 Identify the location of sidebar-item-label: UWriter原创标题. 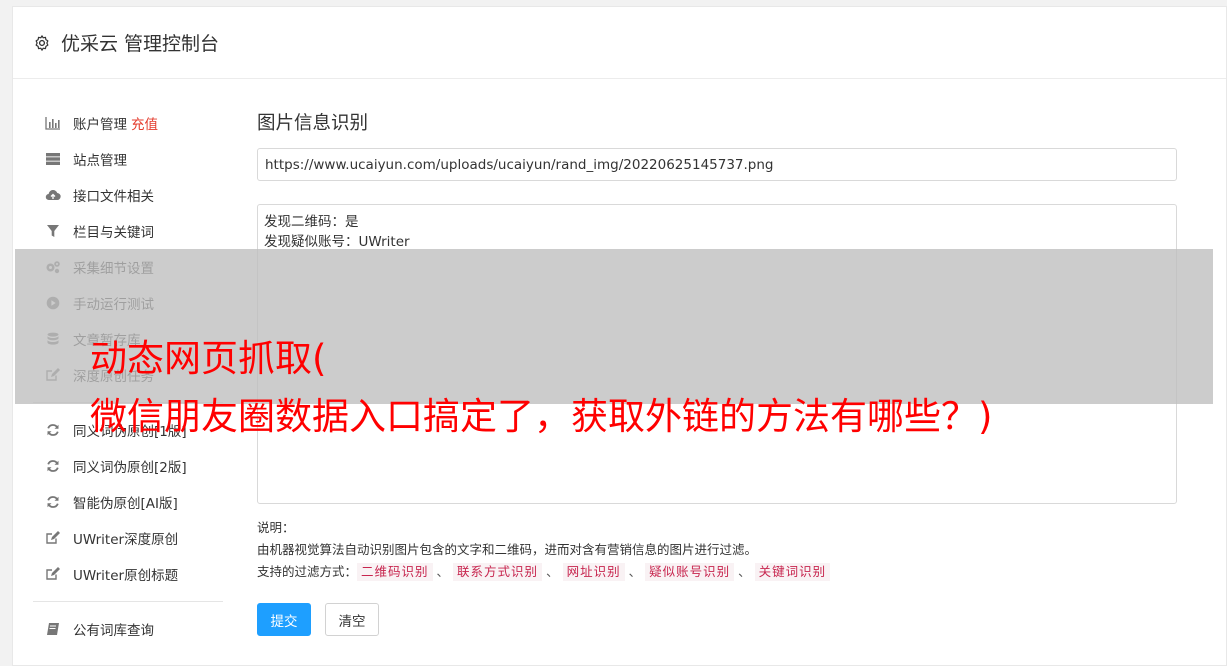
(126, 576).